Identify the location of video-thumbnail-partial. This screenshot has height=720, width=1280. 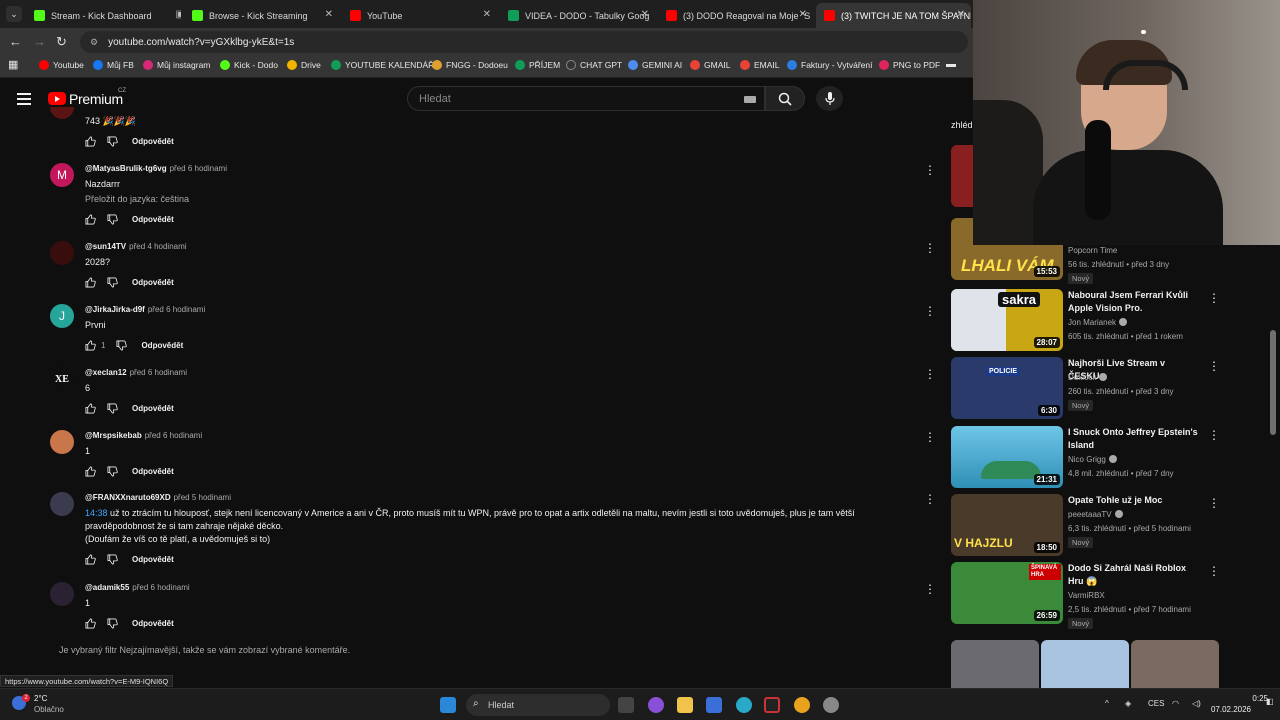
(962, 176).